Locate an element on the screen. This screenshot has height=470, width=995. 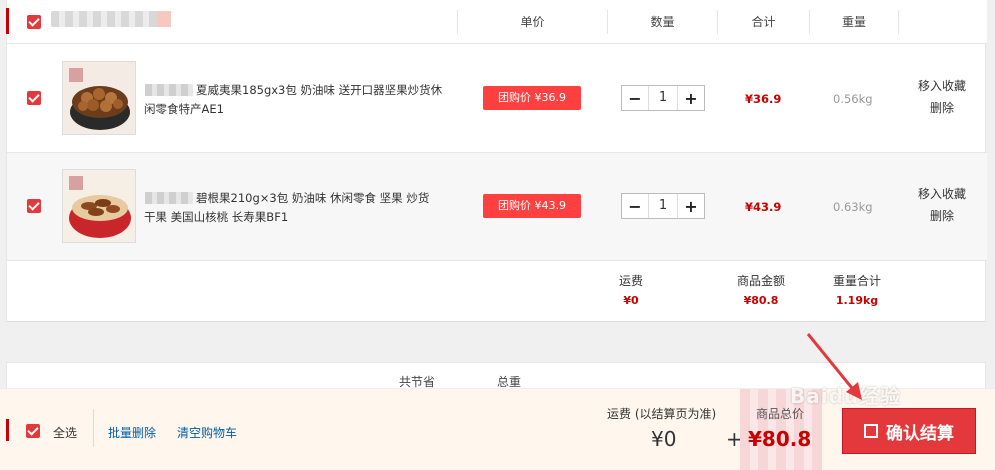
confirm-checkout-button: 确认结算 is located at coordinates (909, 431).